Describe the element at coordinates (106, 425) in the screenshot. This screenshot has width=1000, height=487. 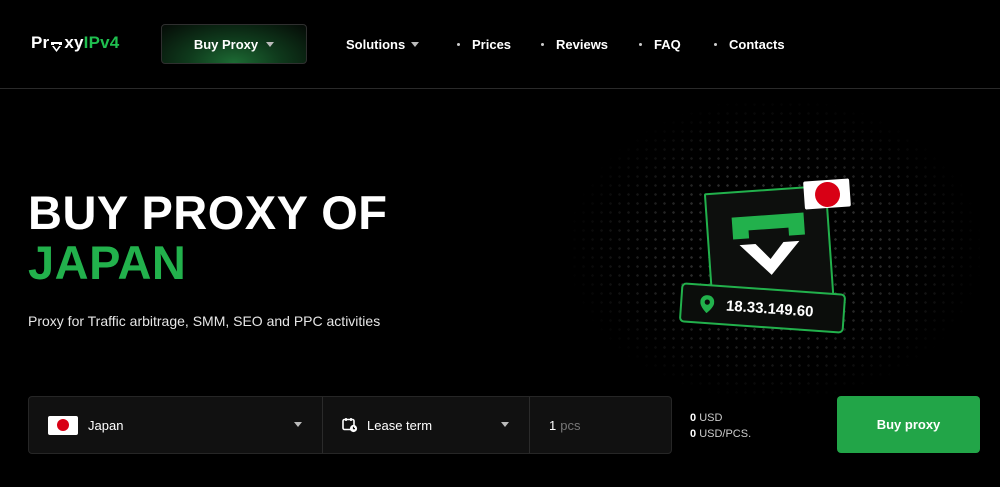
I see `country-value: Japan` at that location.